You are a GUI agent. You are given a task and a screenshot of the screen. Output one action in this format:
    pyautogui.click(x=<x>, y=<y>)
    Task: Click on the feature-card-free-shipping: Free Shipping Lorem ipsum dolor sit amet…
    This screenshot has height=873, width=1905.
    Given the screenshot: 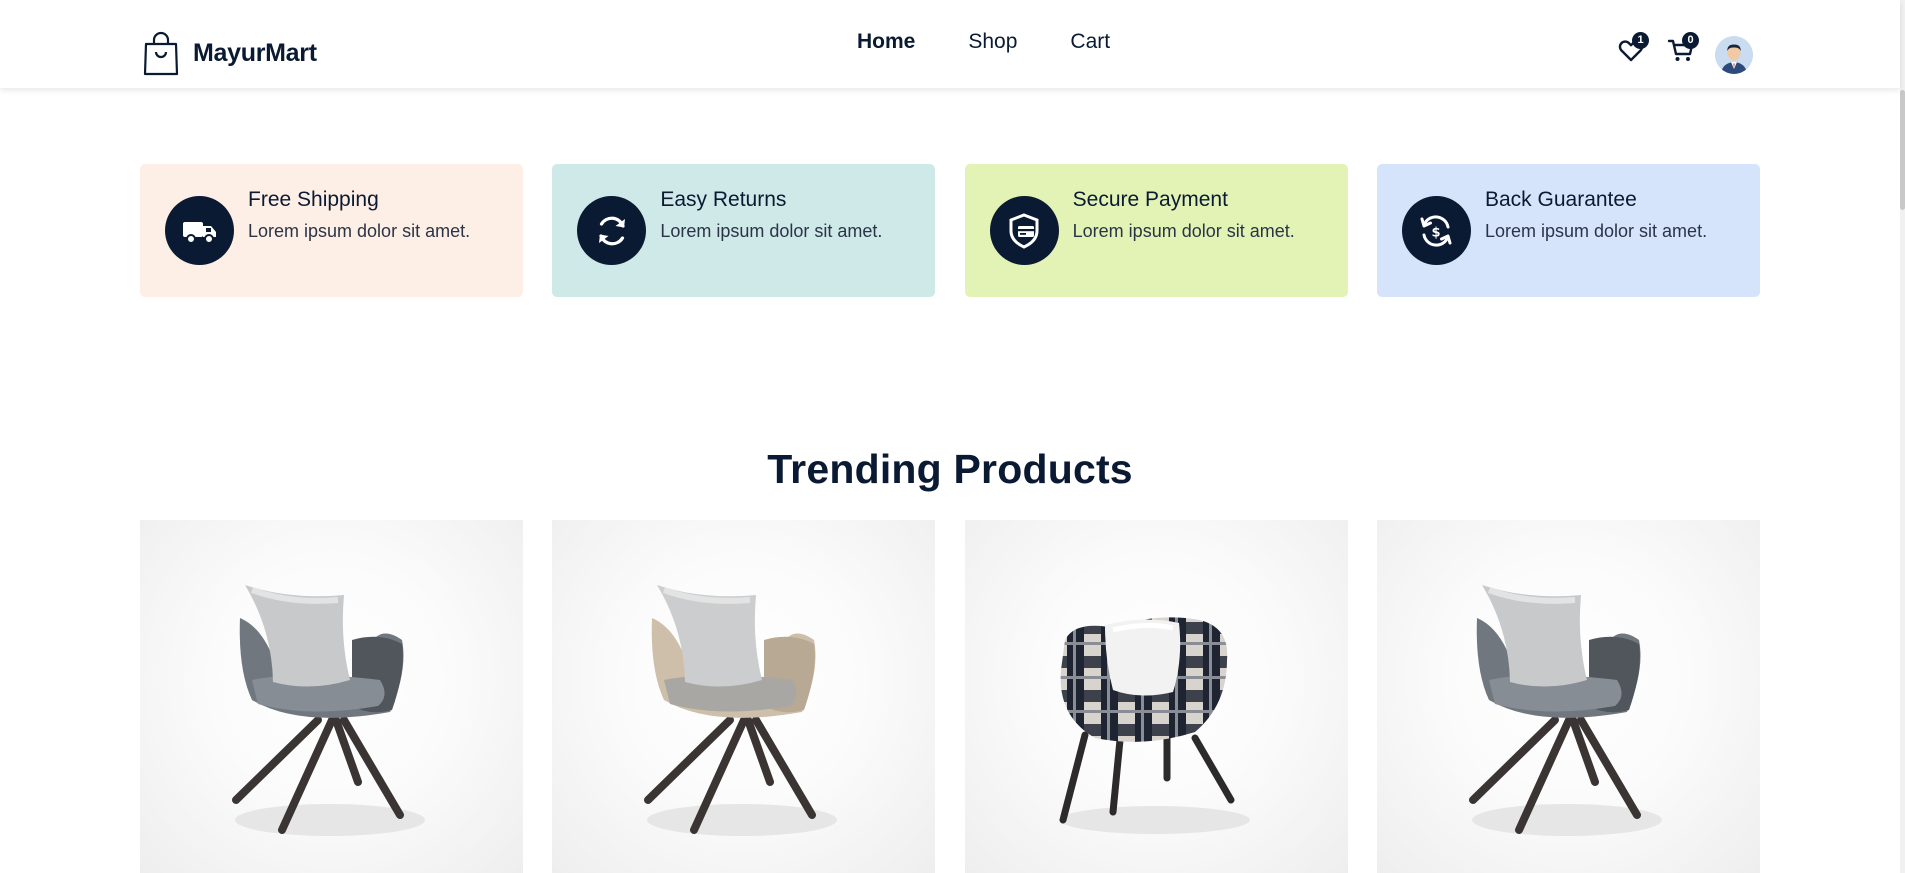 What is the action you would take?
    pyautogui.click(x=331, y=230)
    